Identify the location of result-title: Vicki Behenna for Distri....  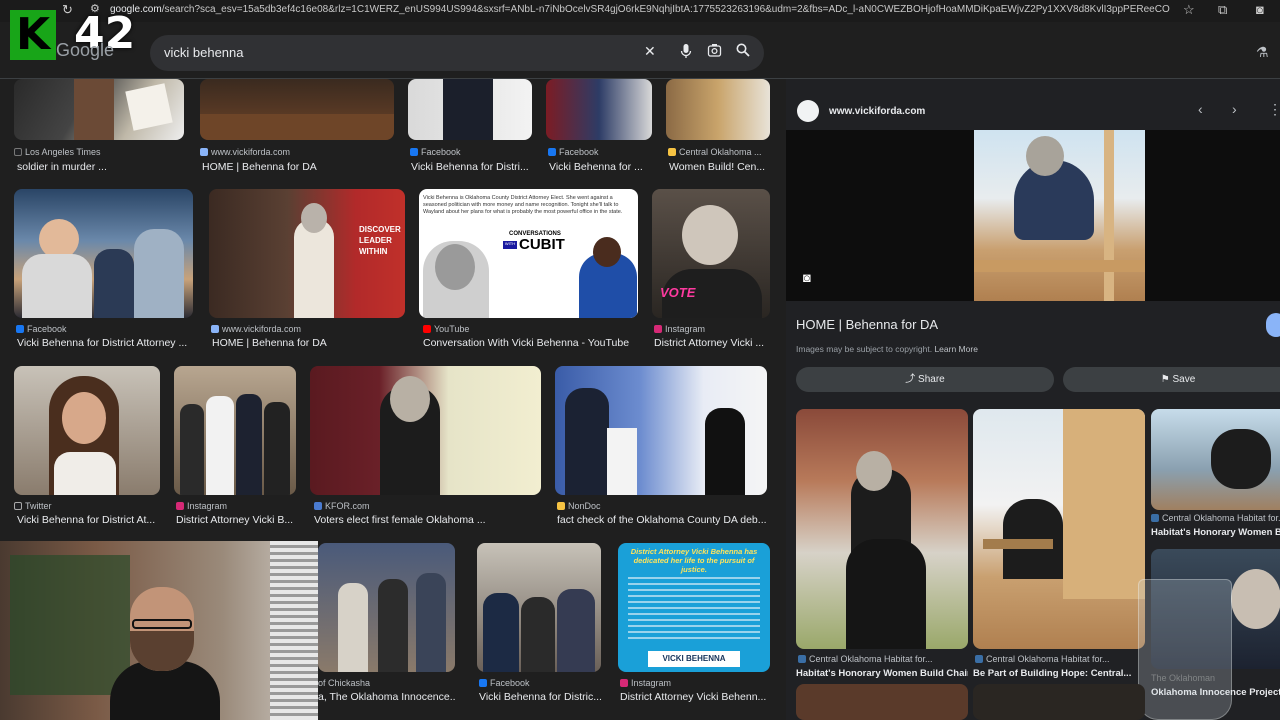
(471, 167).